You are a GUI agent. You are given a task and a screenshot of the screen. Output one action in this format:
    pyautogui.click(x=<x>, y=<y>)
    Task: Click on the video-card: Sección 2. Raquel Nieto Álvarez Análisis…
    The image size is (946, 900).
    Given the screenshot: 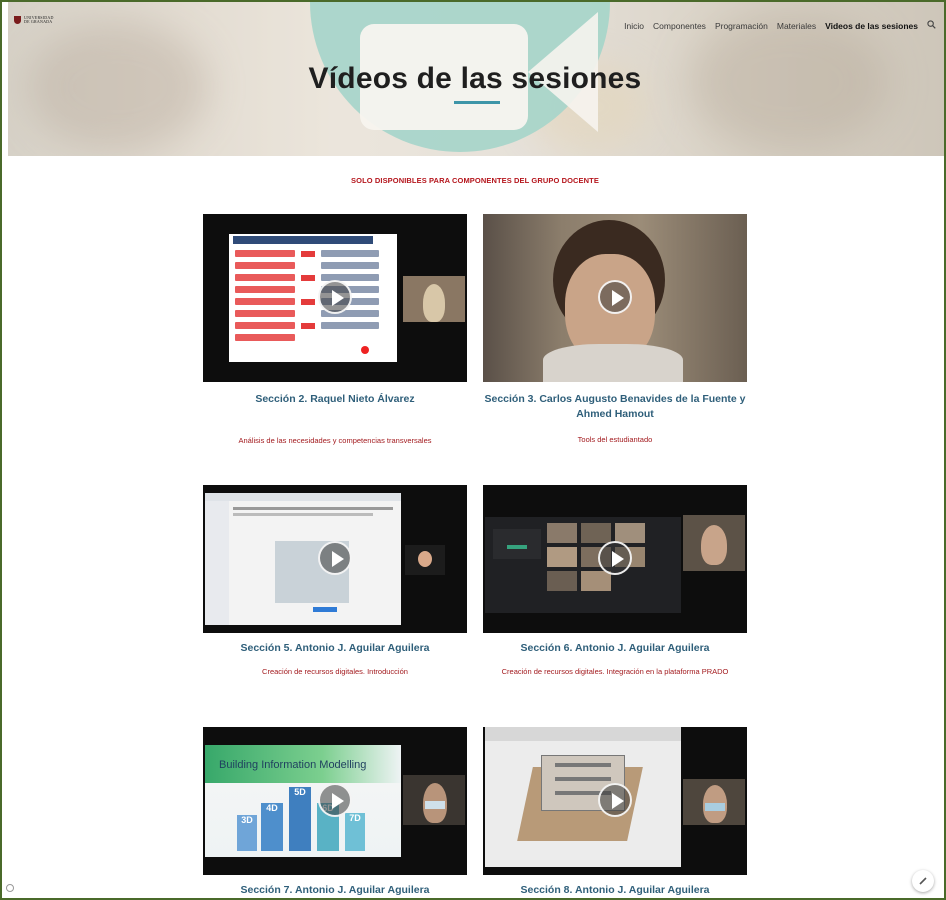 What is the action you would take?
    pyautogui.click(x=335, y=330)
    